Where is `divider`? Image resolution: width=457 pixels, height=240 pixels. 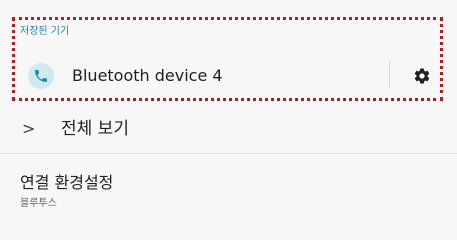 divider is located at coordinates (389, 75).